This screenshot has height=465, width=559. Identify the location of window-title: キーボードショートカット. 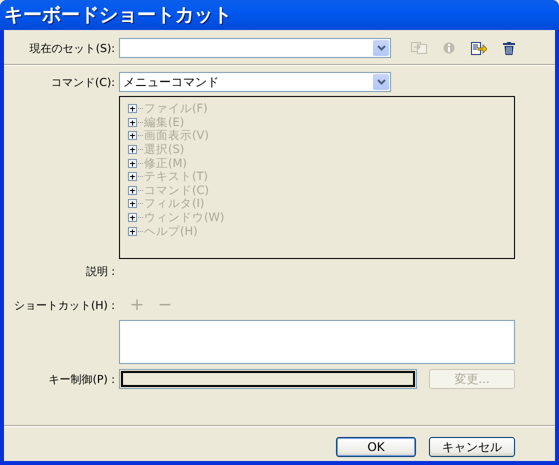
(118, 15).